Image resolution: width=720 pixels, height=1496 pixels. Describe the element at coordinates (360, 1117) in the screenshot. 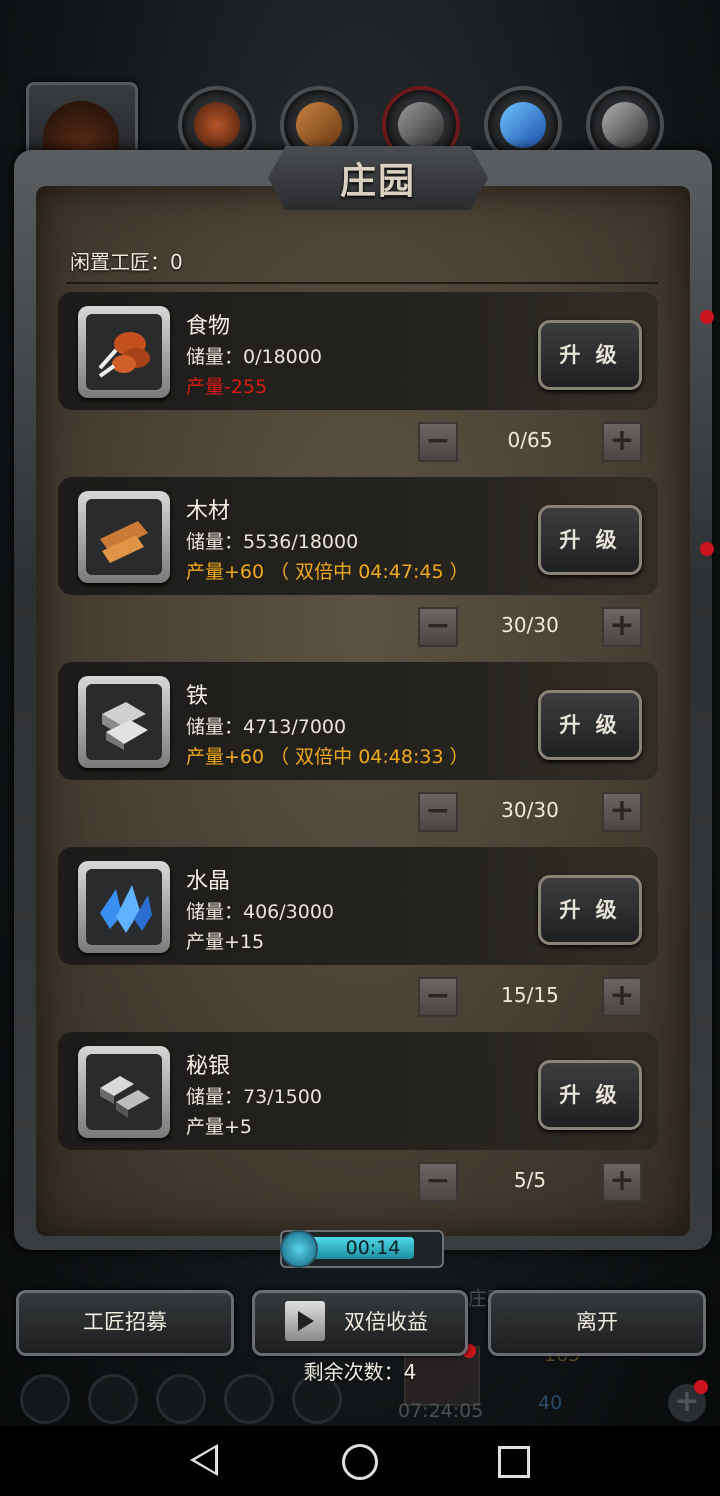

I see `resource-row-mithril: 秘银 储量：73/1500 产量+5 升 级 − 5/5 +` at that location.